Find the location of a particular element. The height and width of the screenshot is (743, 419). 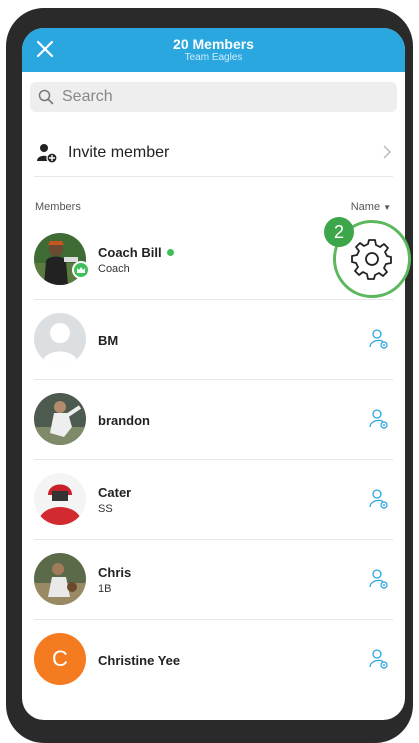

step-badge: 2 is located at coordinates (339, 232).